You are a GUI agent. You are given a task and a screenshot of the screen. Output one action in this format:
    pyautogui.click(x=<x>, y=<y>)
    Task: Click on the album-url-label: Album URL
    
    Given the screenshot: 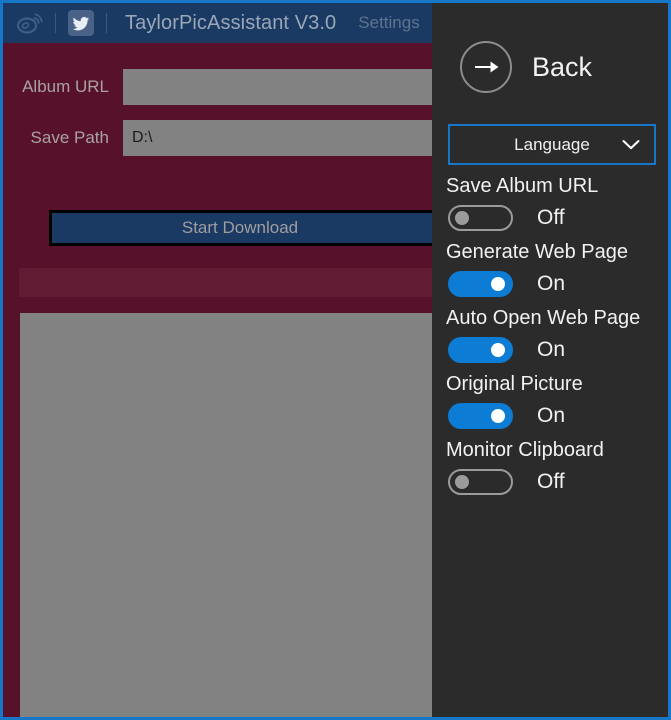 What is the action you would take?
    pyautogui.click(x=65, y=86)
    